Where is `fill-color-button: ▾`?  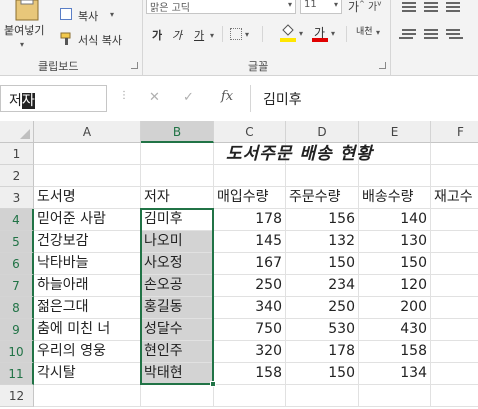
fill-color-button: ▾ is located at coordinates (294, 34).